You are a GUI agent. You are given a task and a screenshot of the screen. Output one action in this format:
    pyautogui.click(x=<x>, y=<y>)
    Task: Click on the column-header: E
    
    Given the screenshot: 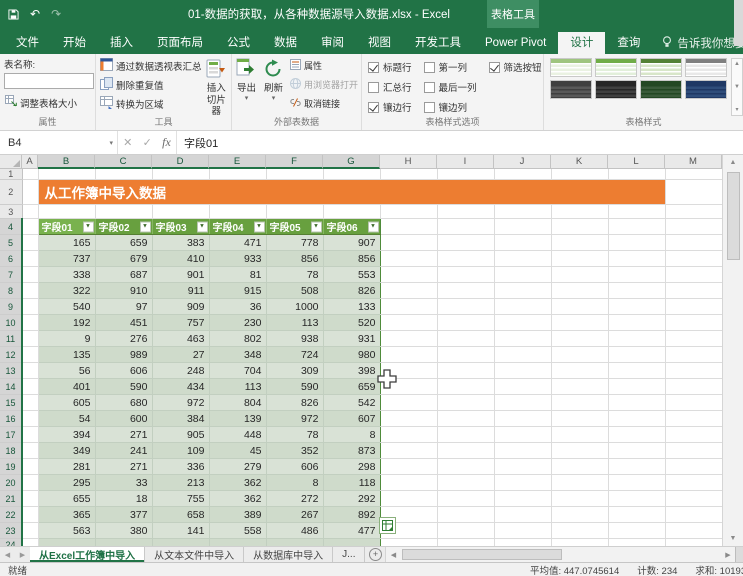 What is the action you would take?
    pyautogui.click(x=237, y=162)
    